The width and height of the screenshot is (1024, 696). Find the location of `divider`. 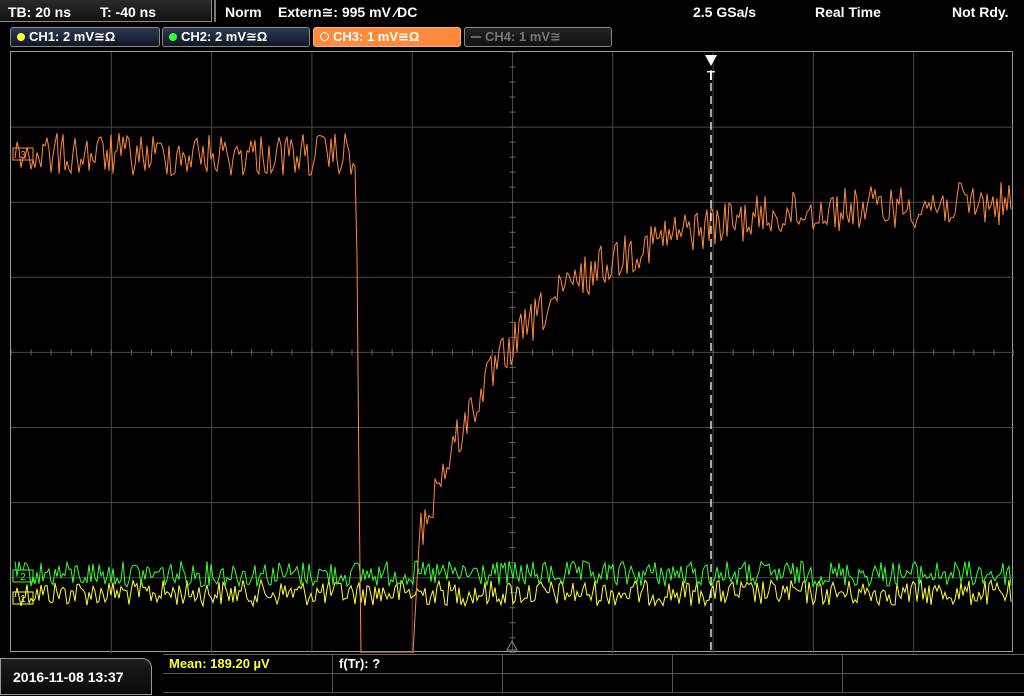

divider is located at coordinates (215, 11).